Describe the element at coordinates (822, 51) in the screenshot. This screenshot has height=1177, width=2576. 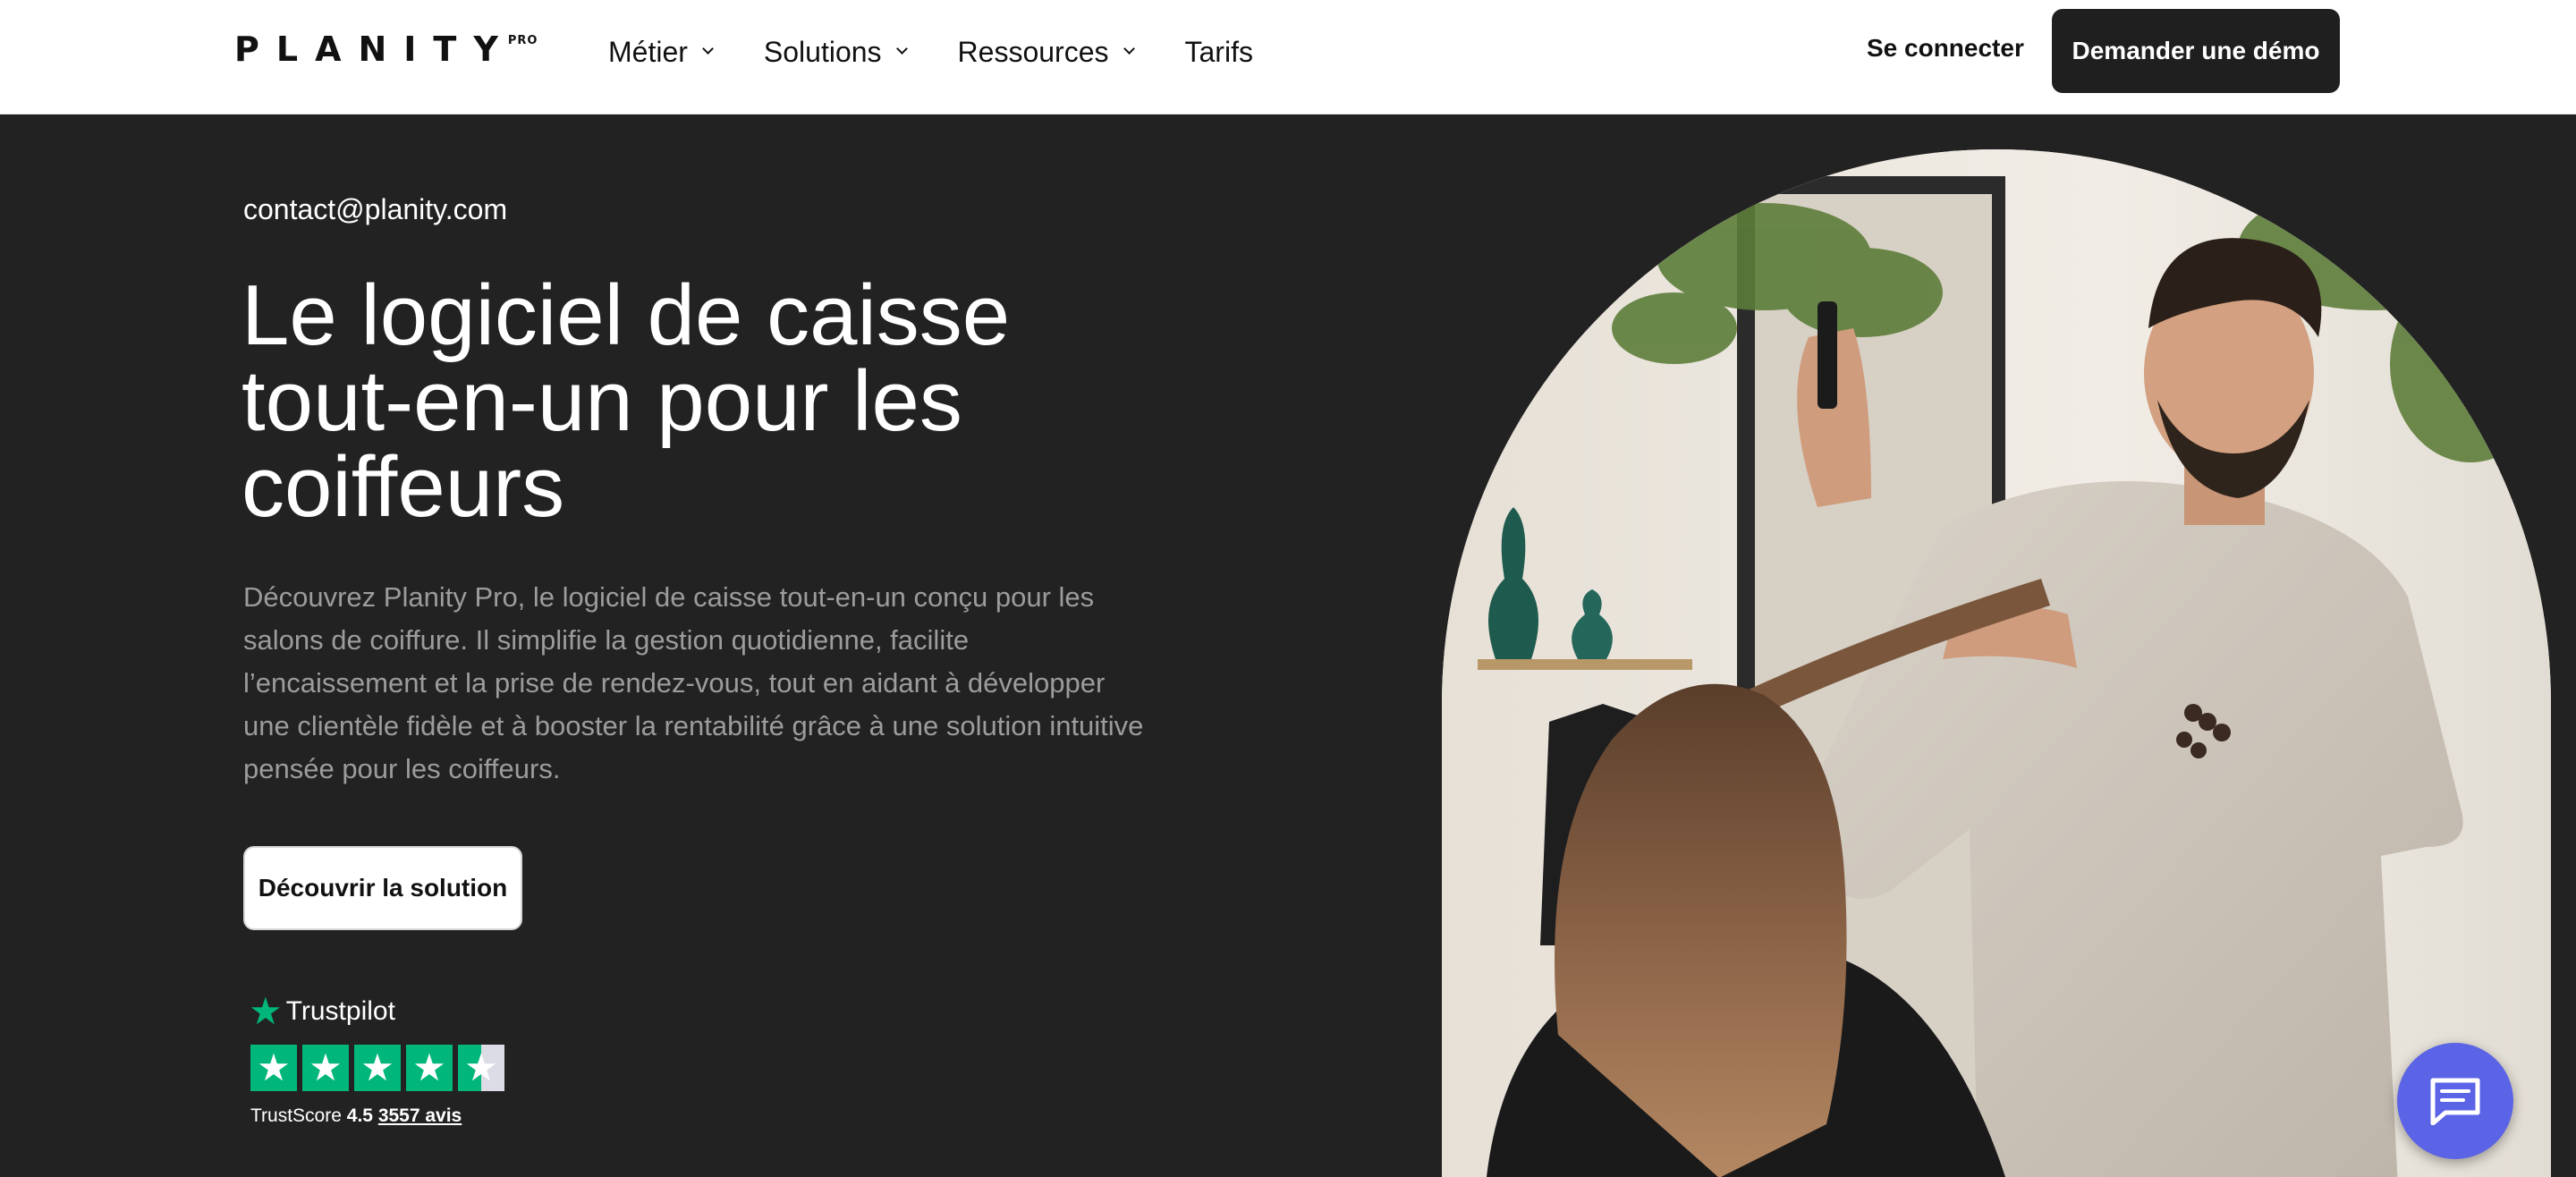
I see `nav-solutions-label: Solutions` at that location.